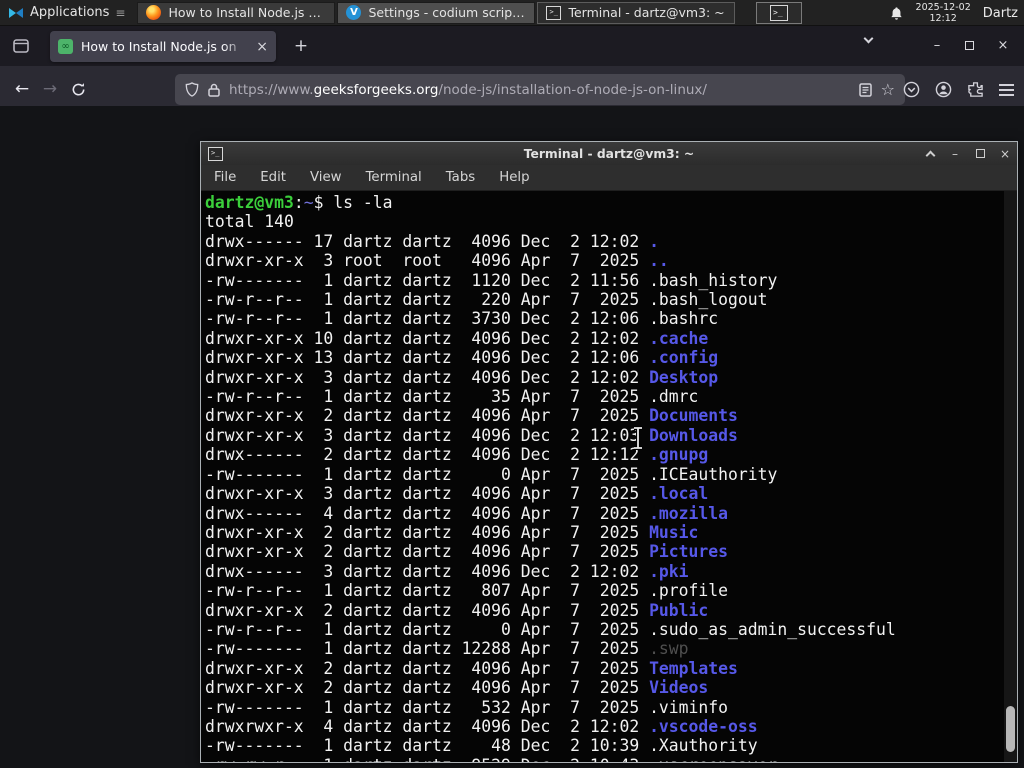  I want to click on tracking-shield-icon, so click(192, 89).